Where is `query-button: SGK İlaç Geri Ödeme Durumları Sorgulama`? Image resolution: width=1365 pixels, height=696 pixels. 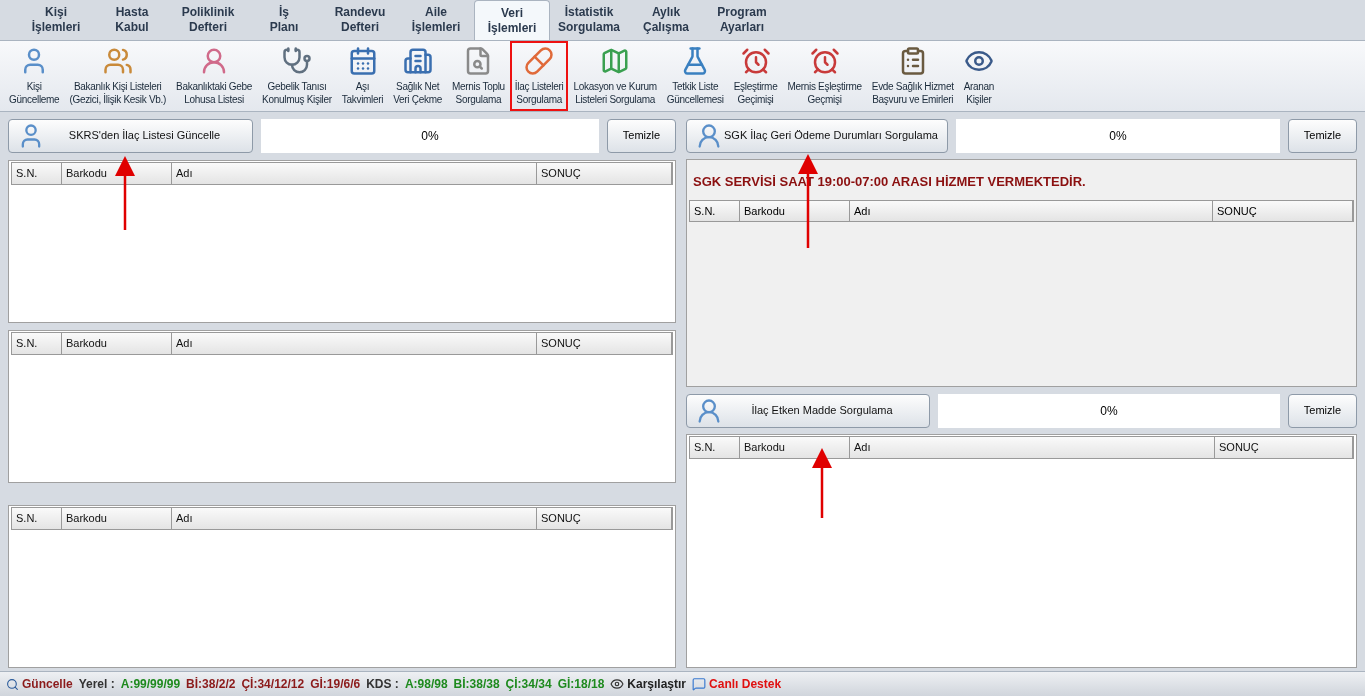
query-button: SGK İlaç Geri Ödeme Durumları Sorgulama is located at coordinates (817, 135).